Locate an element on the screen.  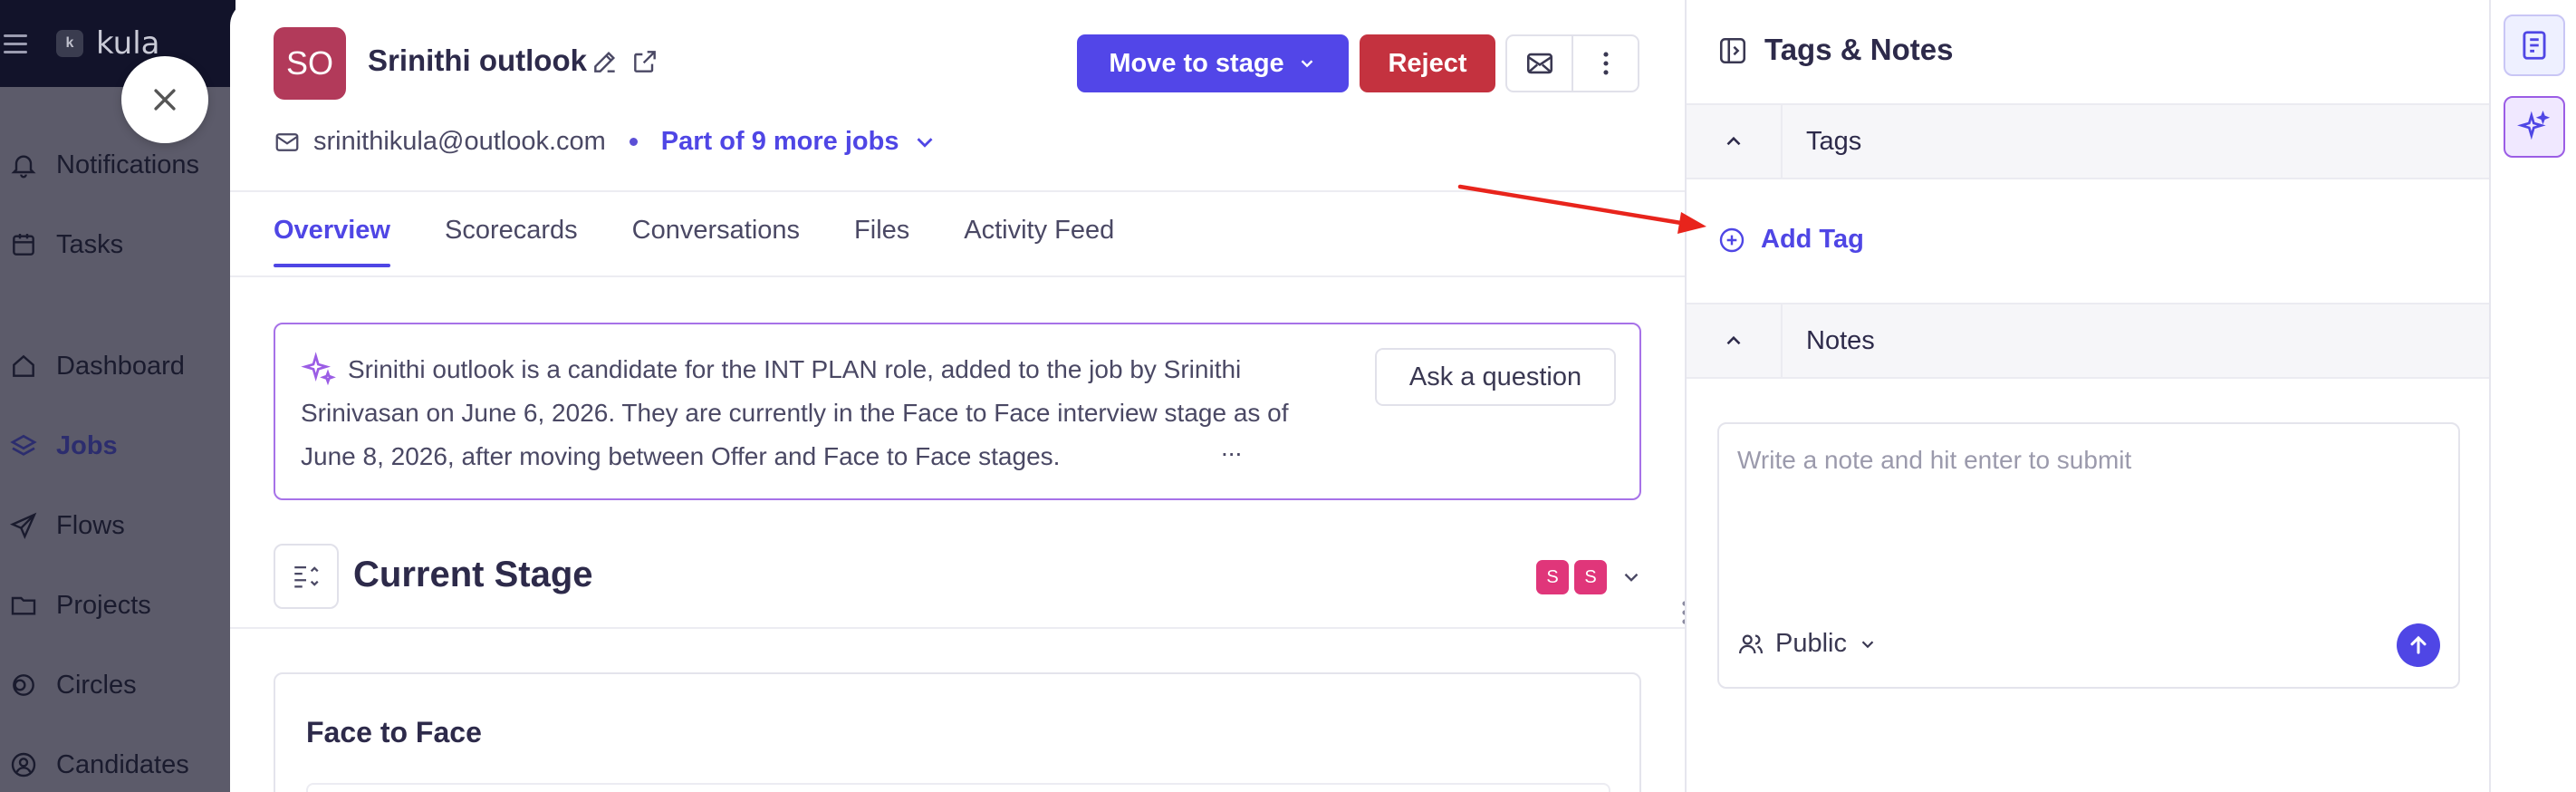
right-rail is located at coordinates (2532, 396).